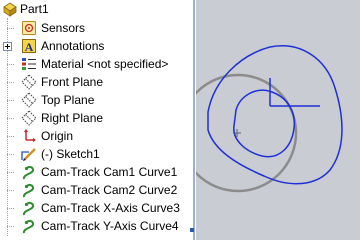 The height and width of the screenshot is (240, 360). Describe the element at coordinates (29, 136) in the screenshot. I see `origin-icon` at that location.